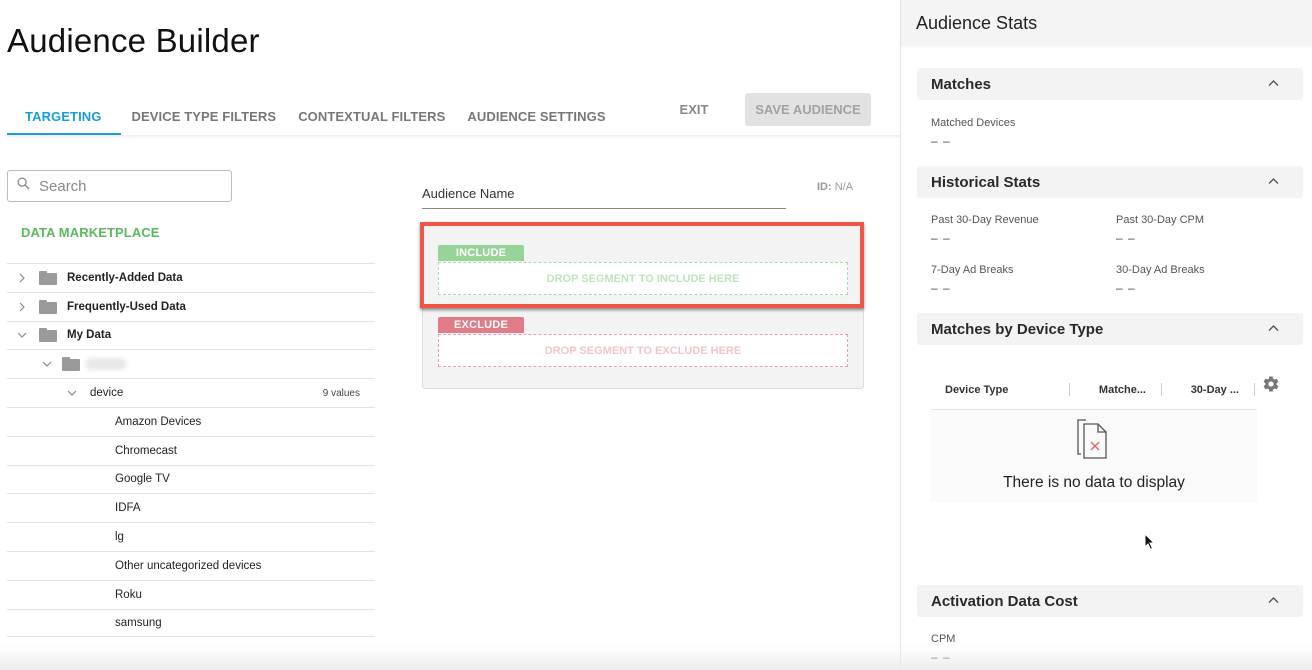 This screenshot has height=670, width=1312. I want to click on tree-category-label: device, so click(107, 393).